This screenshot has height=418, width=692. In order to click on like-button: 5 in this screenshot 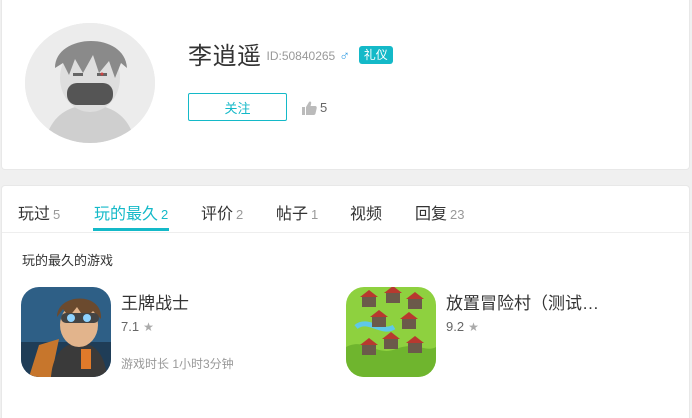, I will do `click(314, 107)`.